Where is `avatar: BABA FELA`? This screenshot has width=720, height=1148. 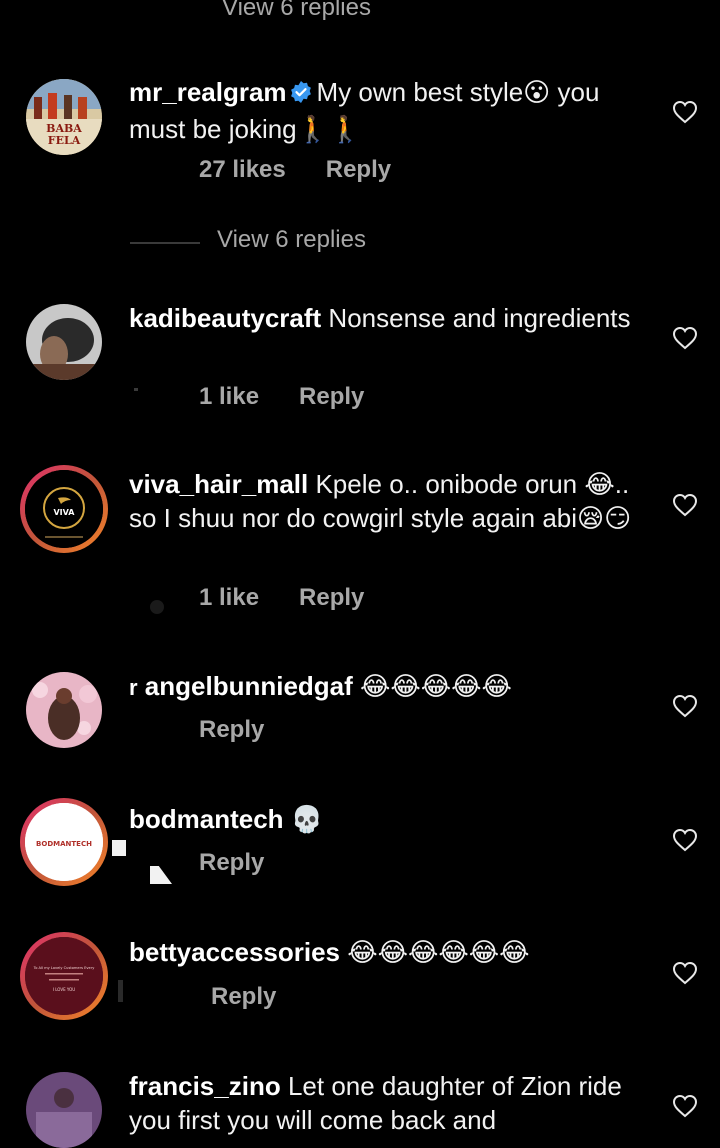
avatar: BABA FELA is located at coordinates (64, 117).